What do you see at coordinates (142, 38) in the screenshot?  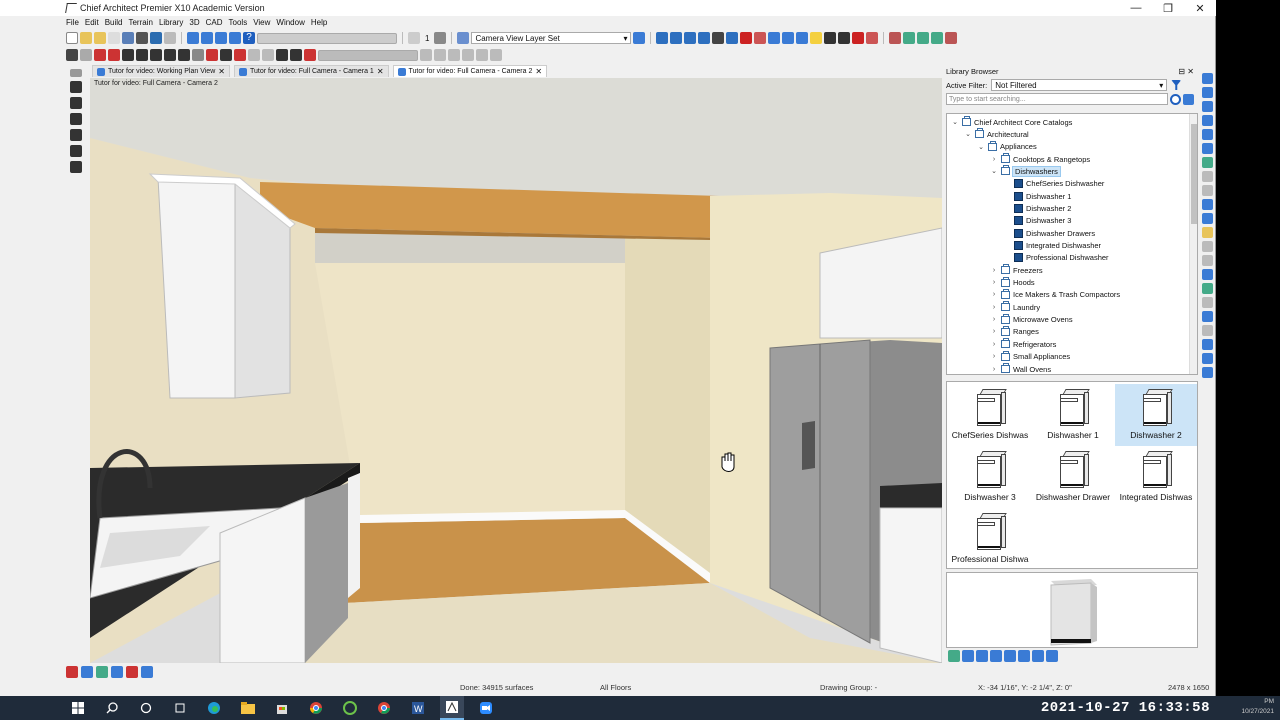 I see `print-icon` at bounding box center [142, 38].